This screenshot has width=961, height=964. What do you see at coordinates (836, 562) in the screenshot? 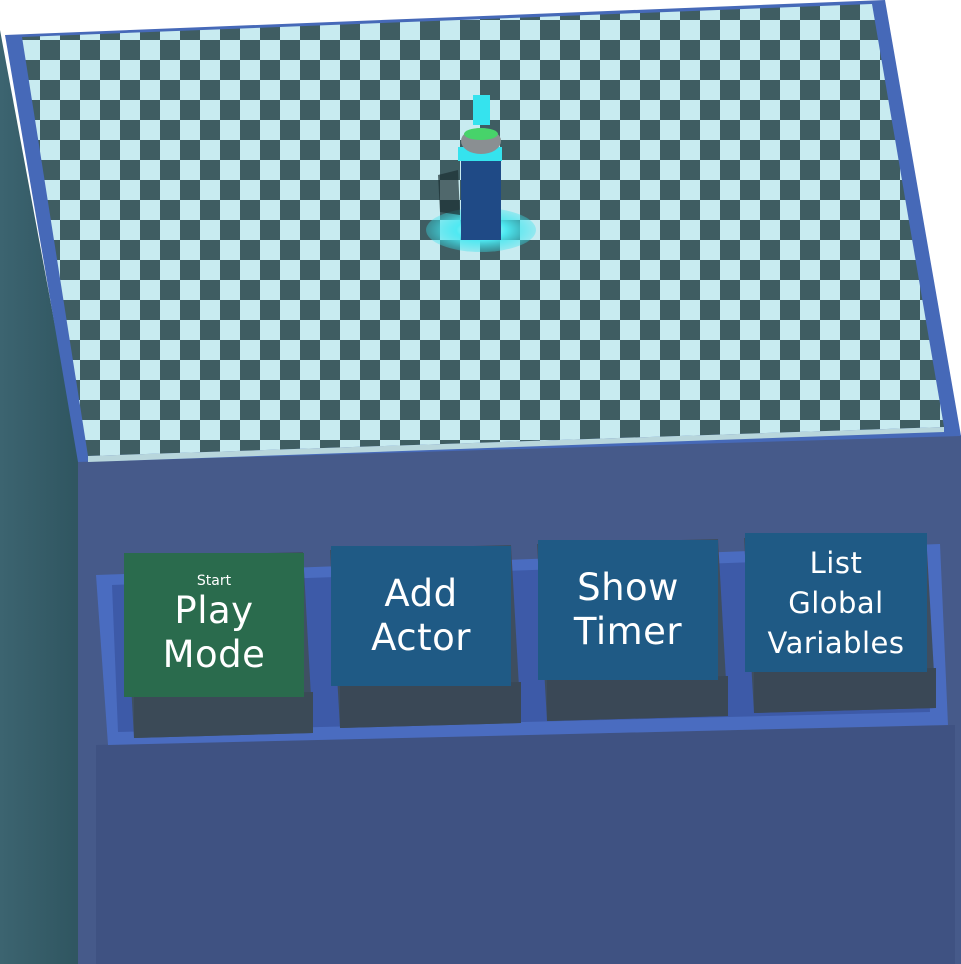
I see `list-label: List` at bounding box center [836, 562].